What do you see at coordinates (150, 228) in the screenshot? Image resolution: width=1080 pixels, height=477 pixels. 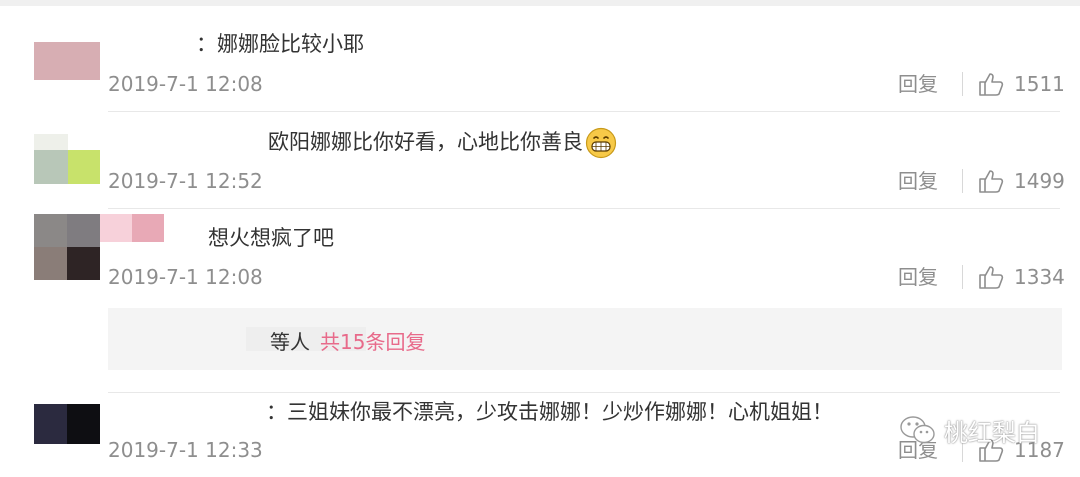 I see `username-blurred` at bounding box center [150, 228].